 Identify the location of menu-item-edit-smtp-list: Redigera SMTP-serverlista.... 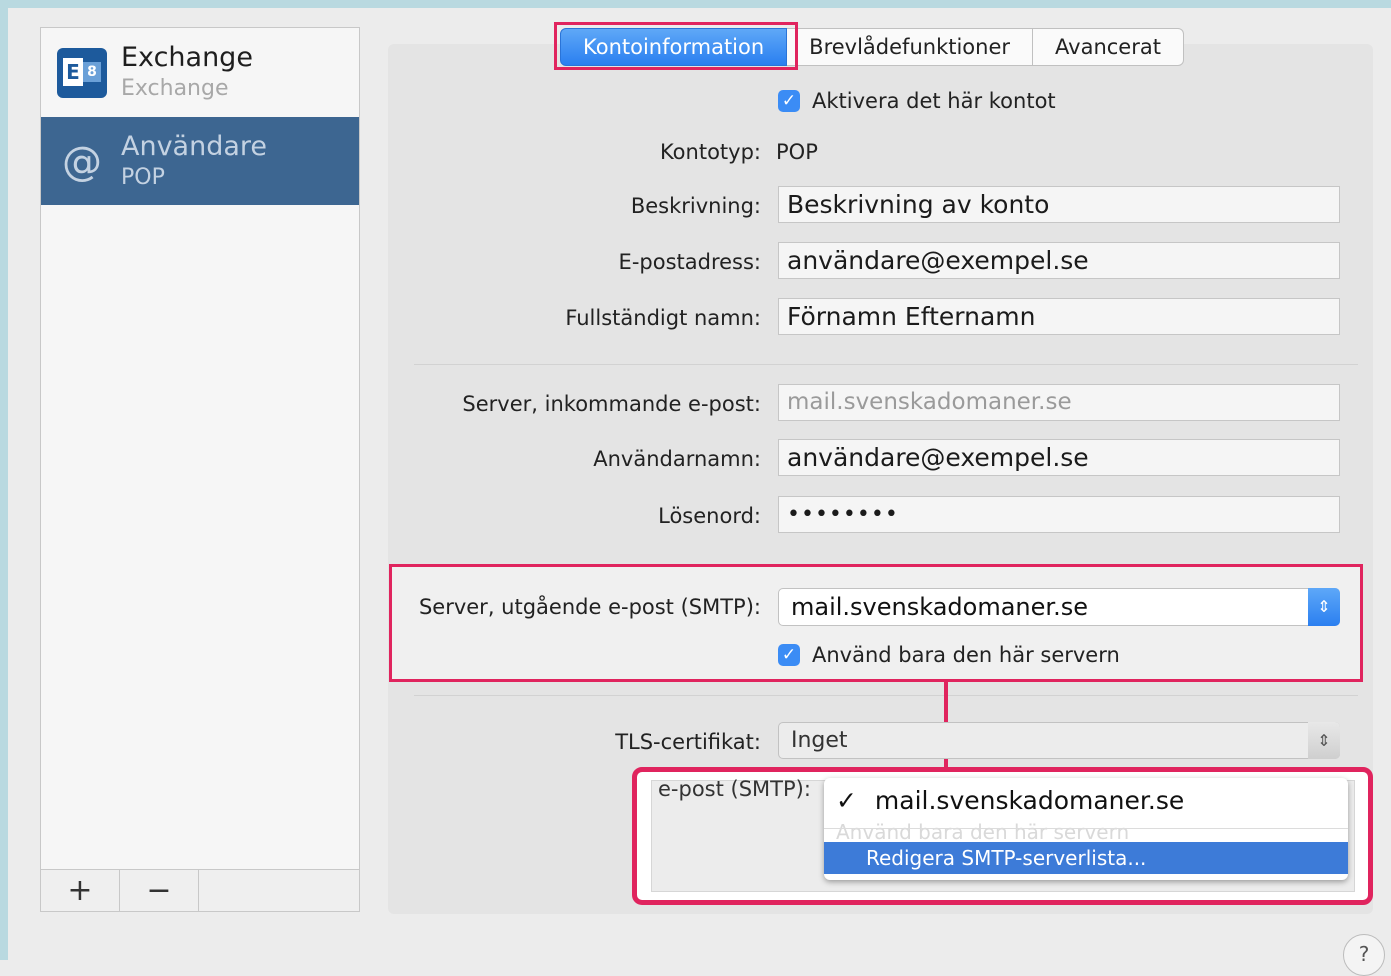
(1086, 858).